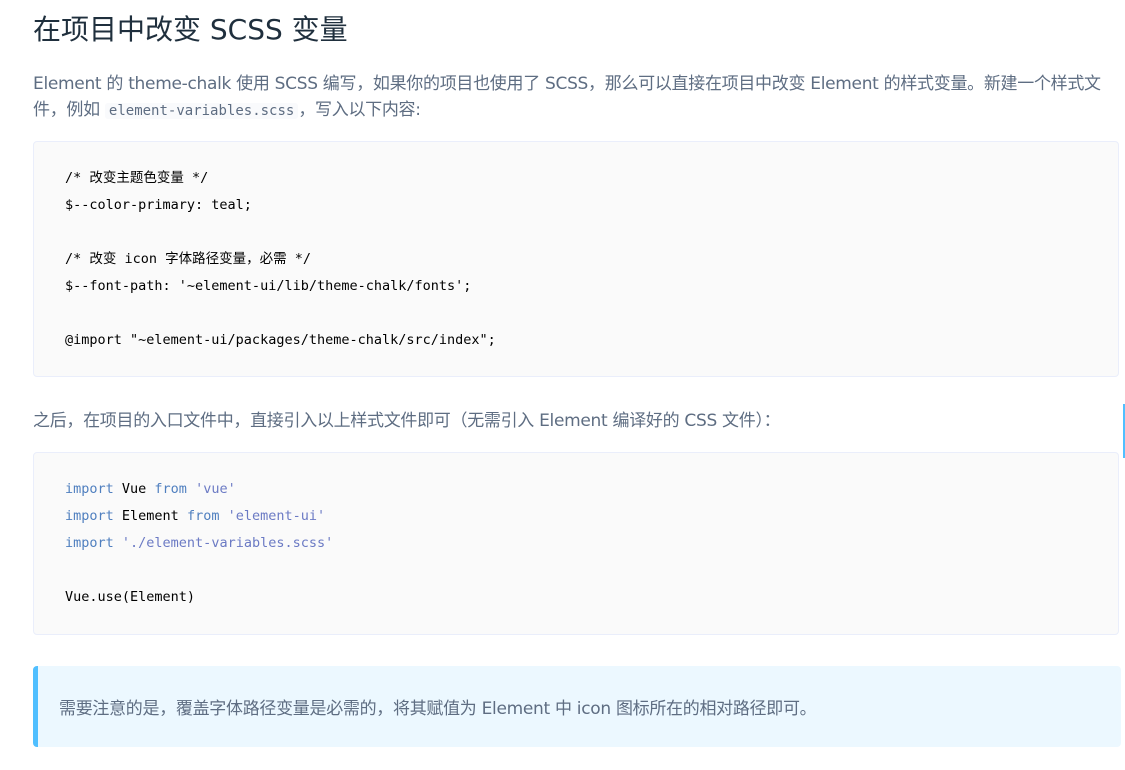 Image resolution: width=1125 pixels, height=770 pixels. Describe the element at coordinates (188, 259) in the screenshot. I see `code-line: /* 改变 icon 字体路径变量，必需 */` at that location.